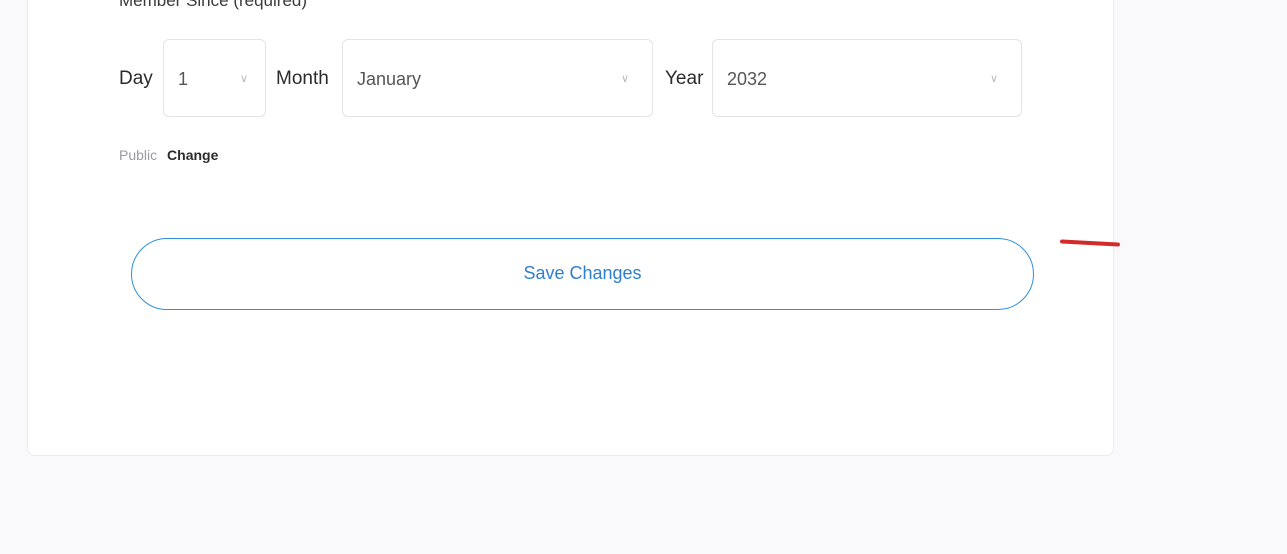 The width and height of the screenshot is (1287, 554). Describe the element at coordinates (497, 78) in the screenshot. I see `month-select: January ∨` at that location.